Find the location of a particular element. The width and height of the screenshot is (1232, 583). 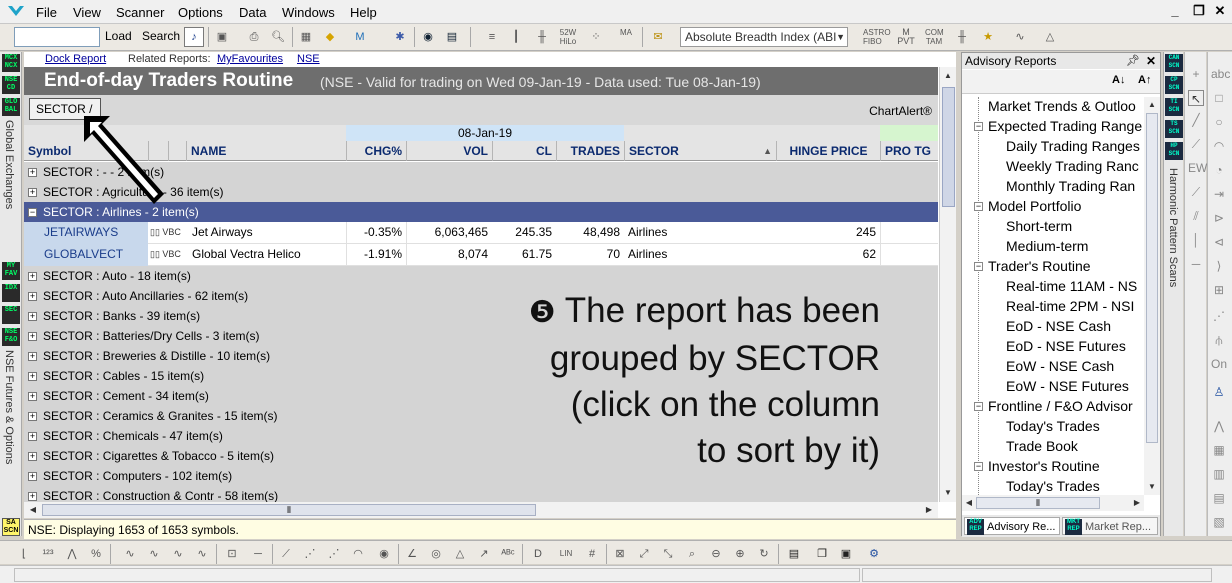

label-icon: ⊡ is located at coordinates (232, 554).